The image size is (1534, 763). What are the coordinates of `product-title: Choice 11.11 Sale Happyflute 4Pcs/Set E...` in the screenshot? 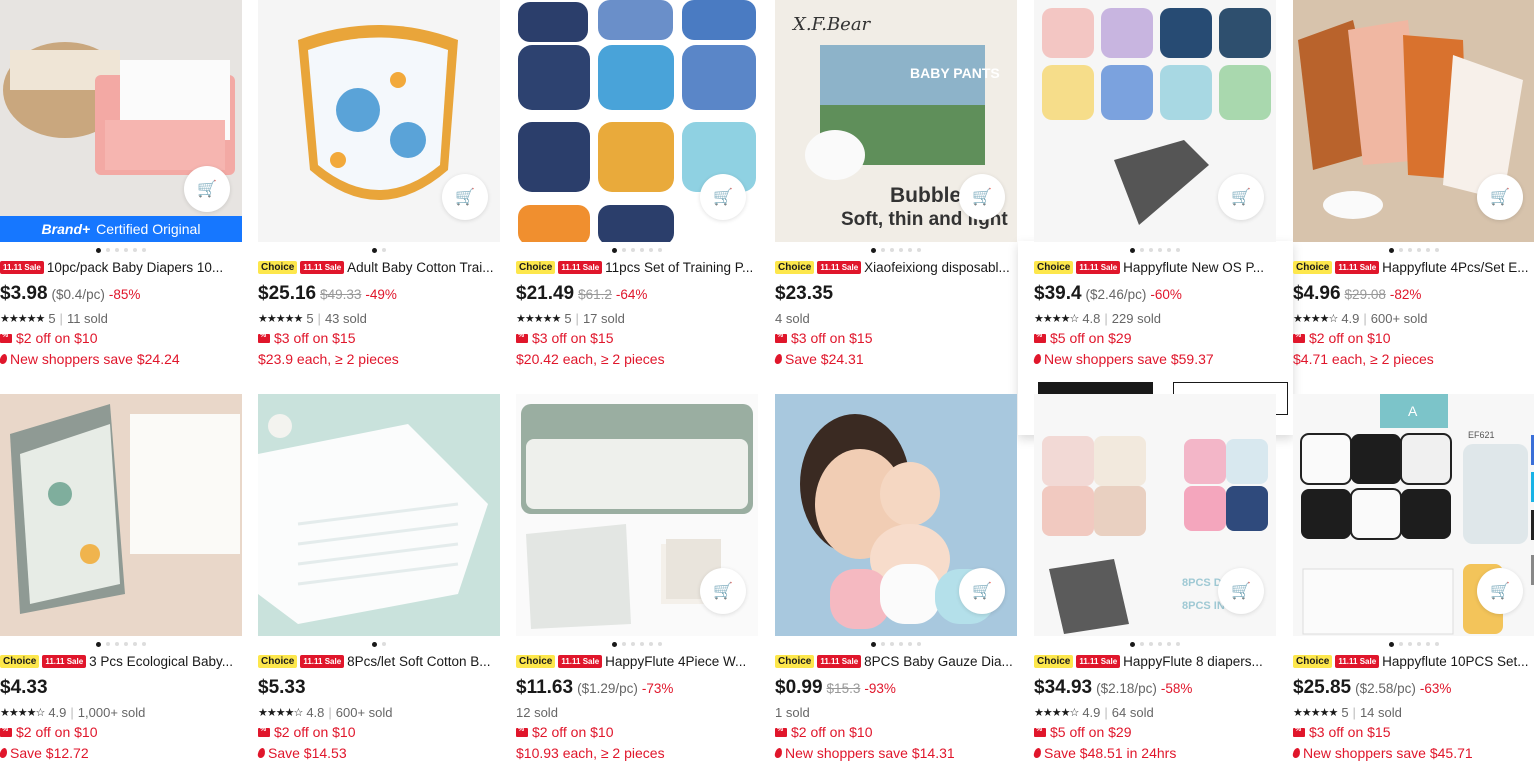 It's located at (1413, 267).